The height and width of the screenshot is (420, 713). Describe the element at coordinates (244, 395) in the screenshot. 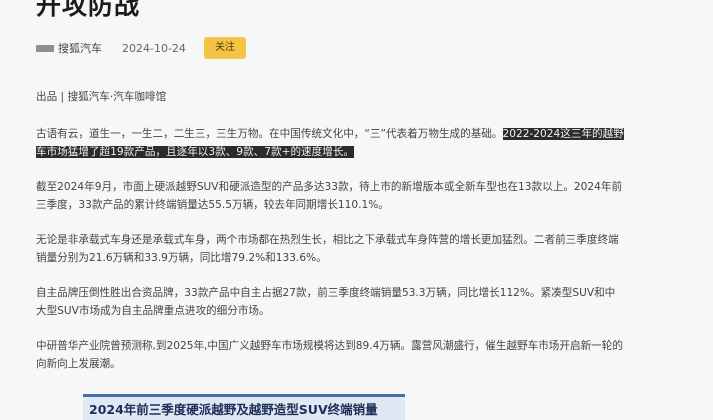

I see `figure-top-bar` at that location.